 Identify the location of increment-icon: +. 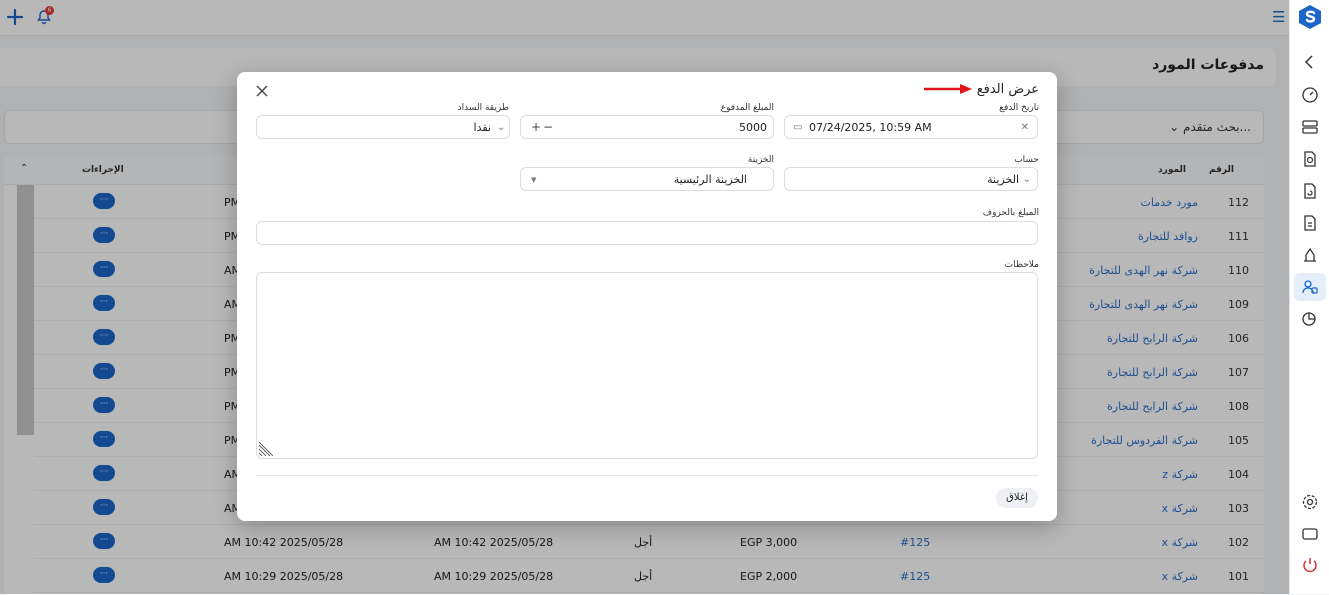
(536, 127).